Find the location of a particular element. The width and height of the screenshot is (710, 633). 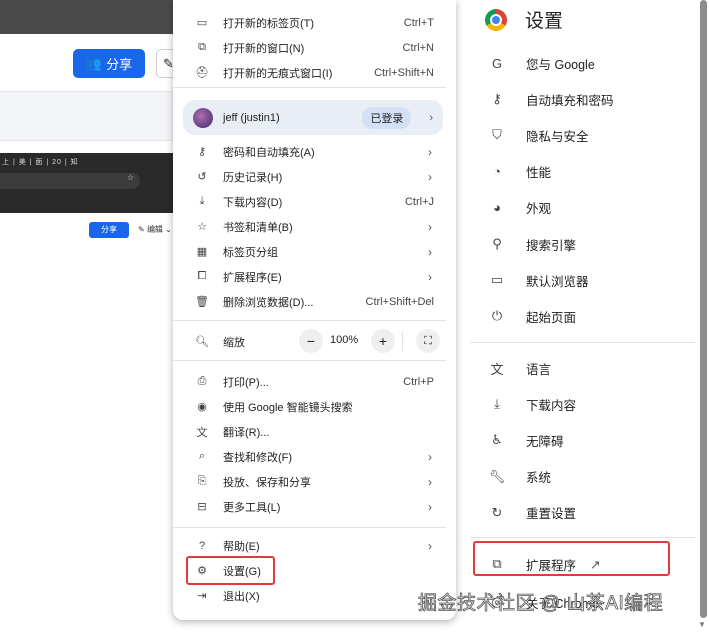

menu-item: ⤓ 下载内容(D) Ctrl+J is located at coordinates (314, 201).